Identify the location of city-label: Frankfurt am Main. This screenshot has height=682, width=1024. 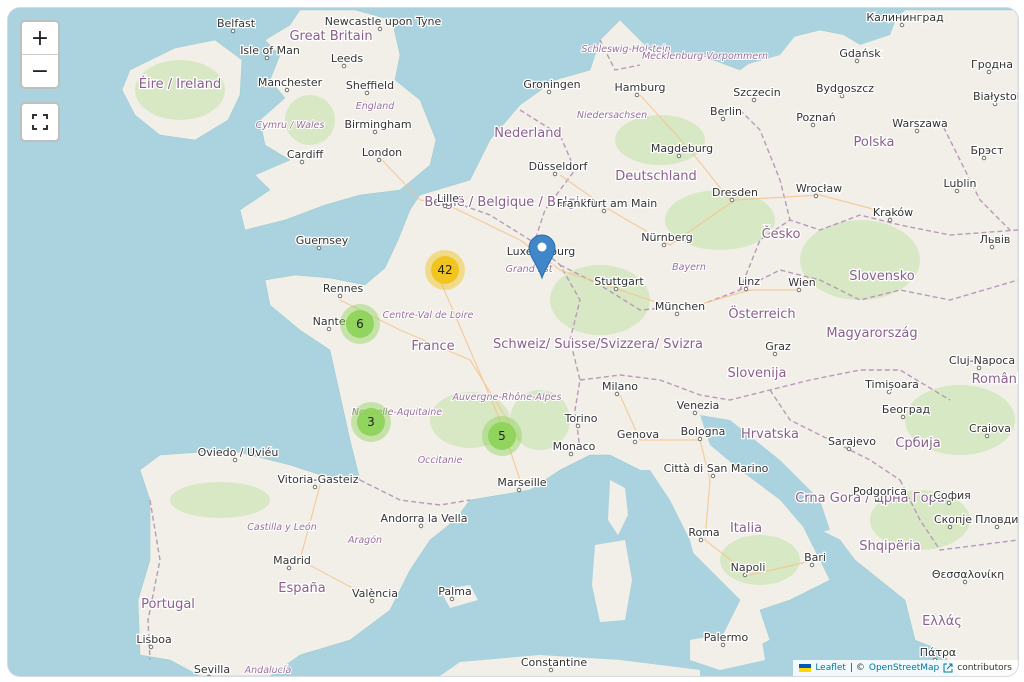
(607, 203).